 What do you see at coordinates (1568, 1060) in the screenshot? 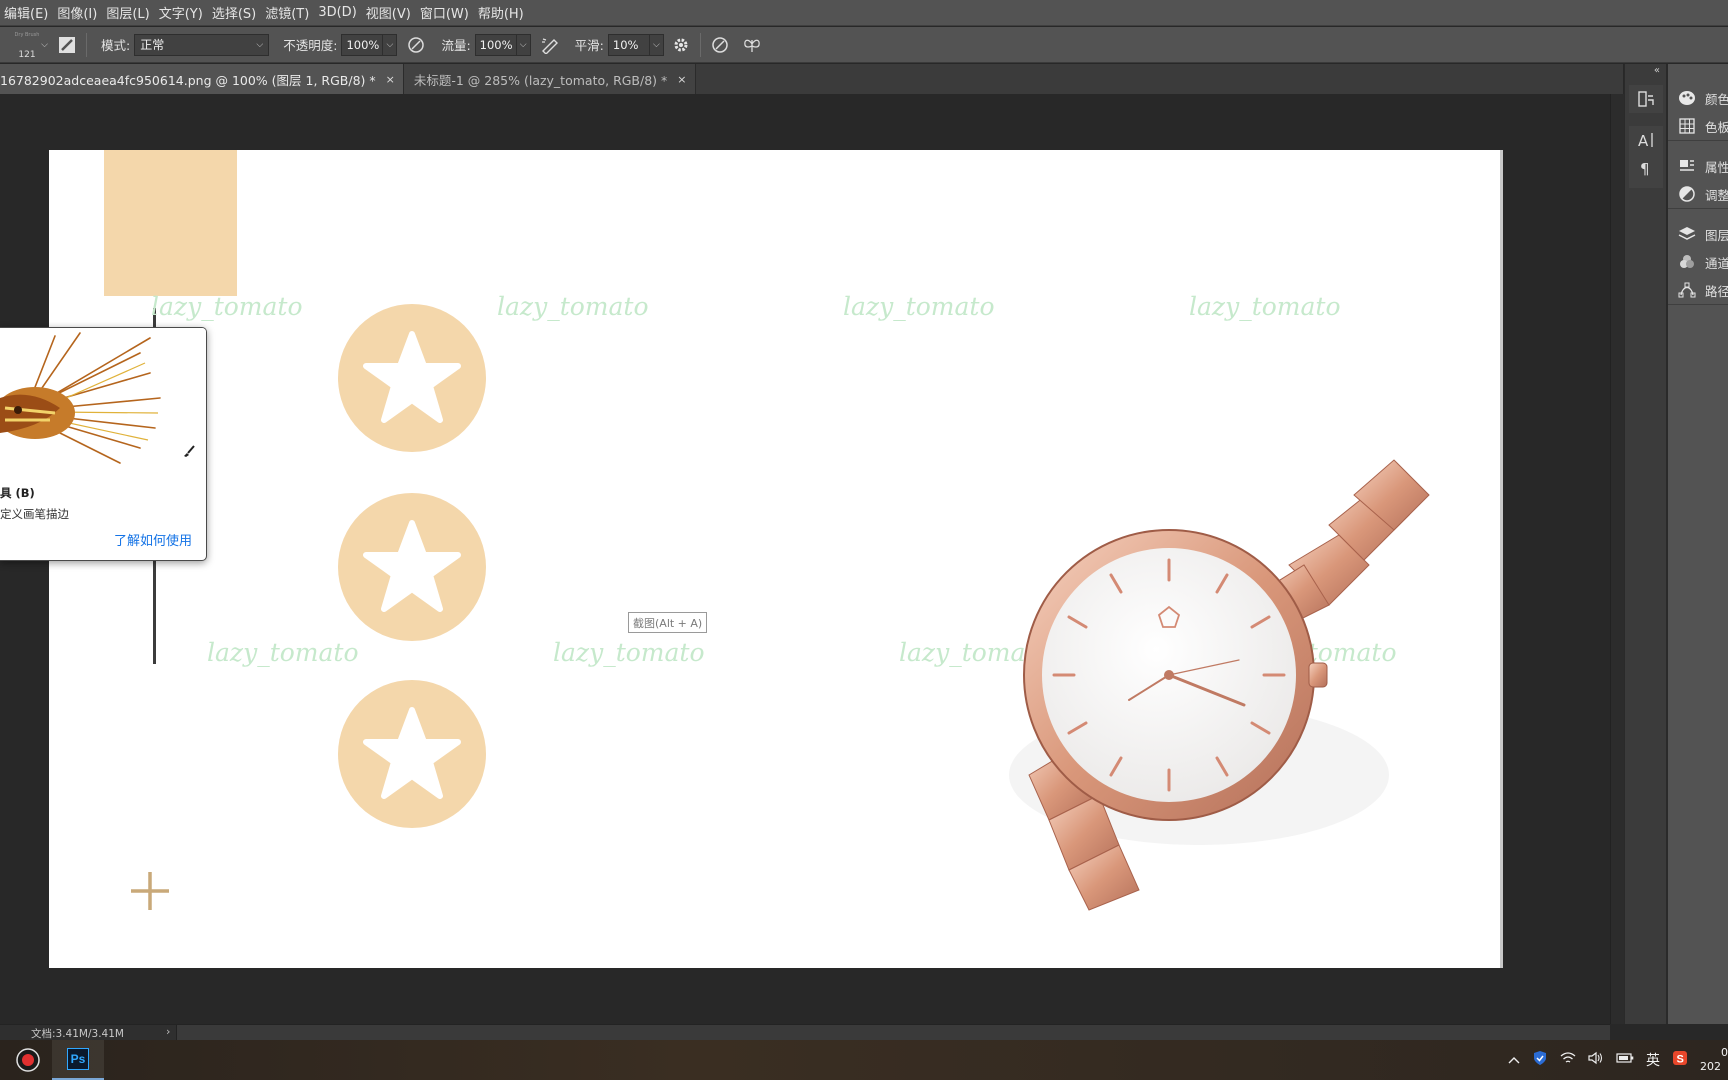
I see `wifi-icon` at bounding box center [1568, 1060].